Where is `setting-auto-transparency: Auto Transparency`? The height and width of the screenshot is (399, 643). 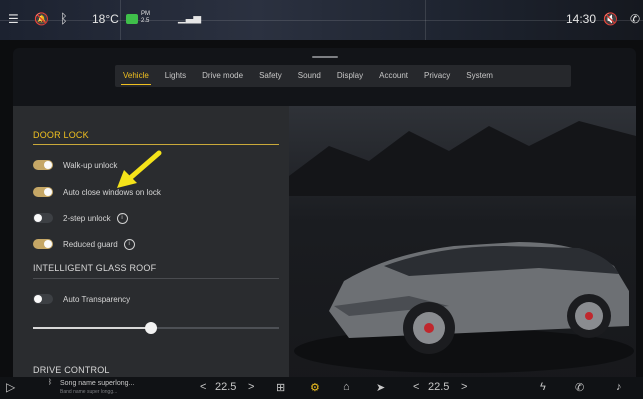
setting-auto-transparency: Auto Transparency is located at coordinates (81, 299).